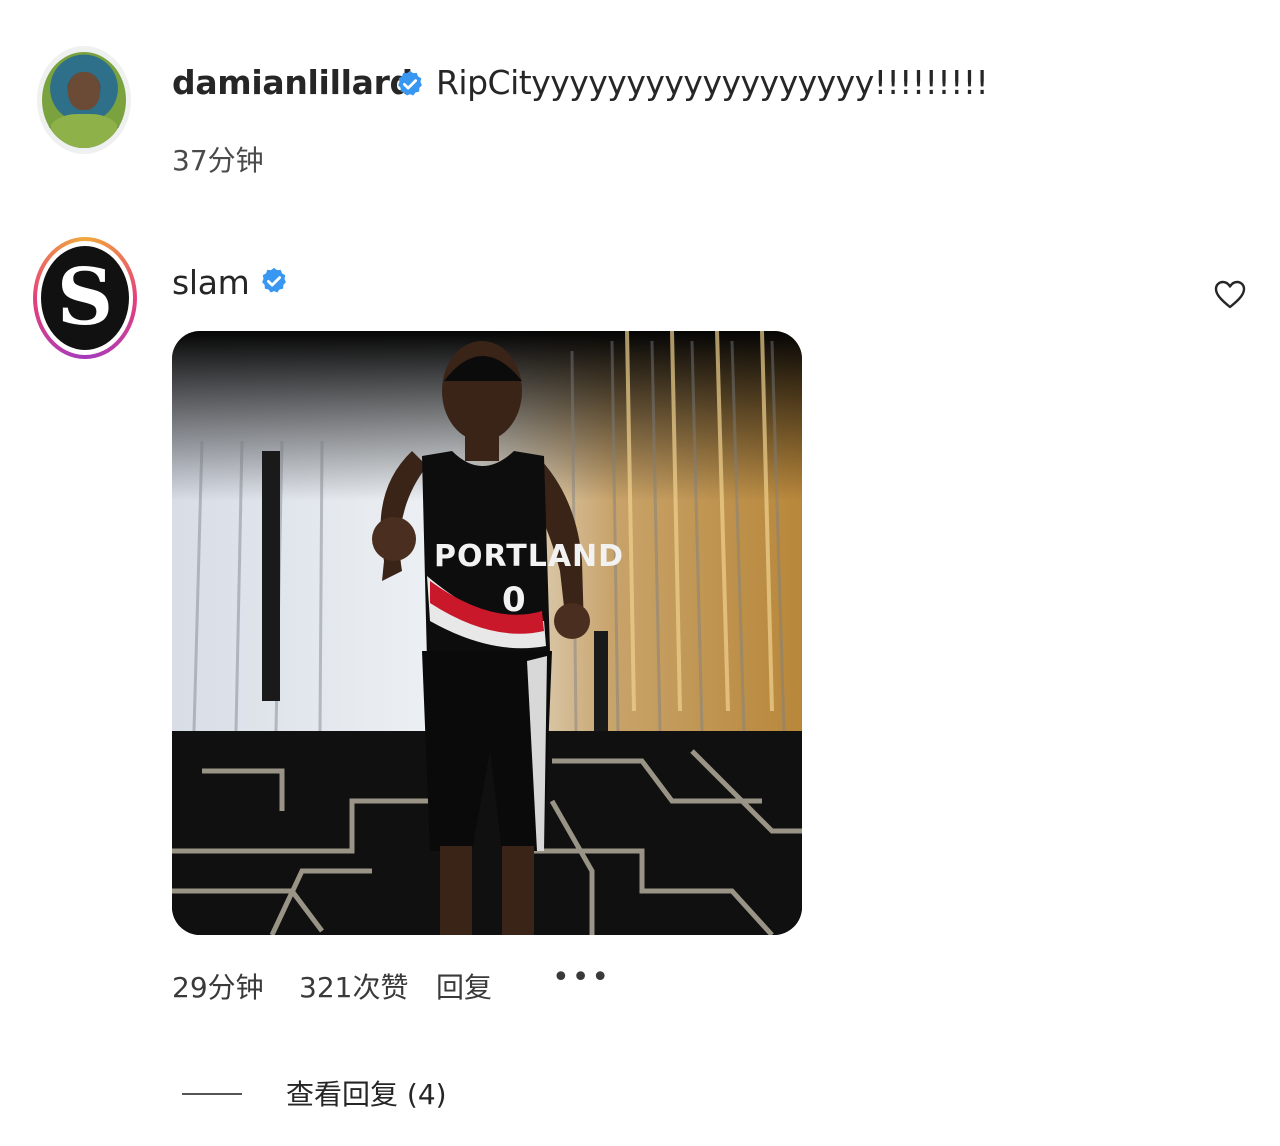 This screenshot has width=1280, height=1146. Describe the element at coordinates (366, 1093) in the screenshot. I see `view-replies-button: 查看回复 (4)` at that location.